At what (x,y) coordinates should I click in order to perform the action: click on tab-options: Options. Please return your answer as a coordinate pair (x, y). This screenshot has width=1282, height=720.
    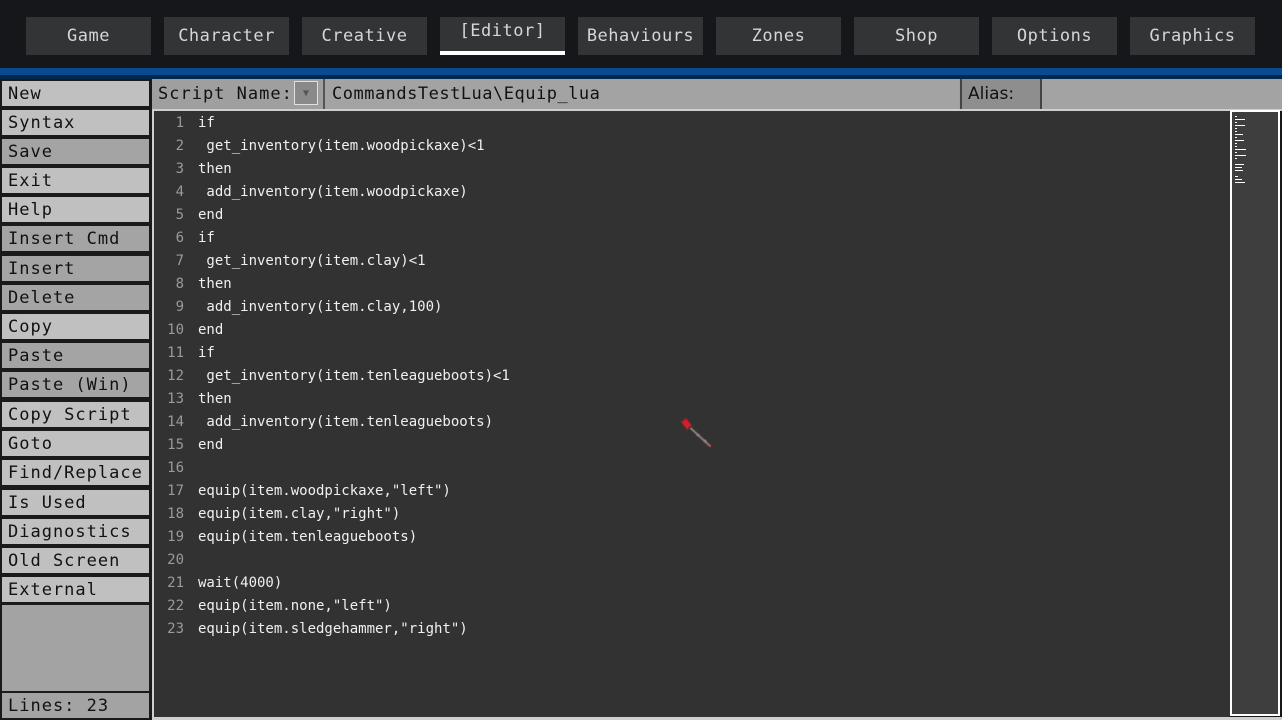
    Looking at the image, I should click on (1054, 36).